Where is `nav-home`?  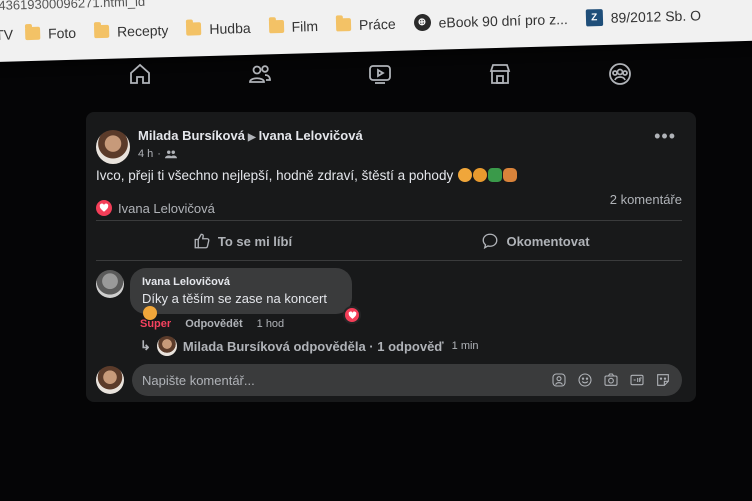
nav-home is located at coordinates (140, 74).